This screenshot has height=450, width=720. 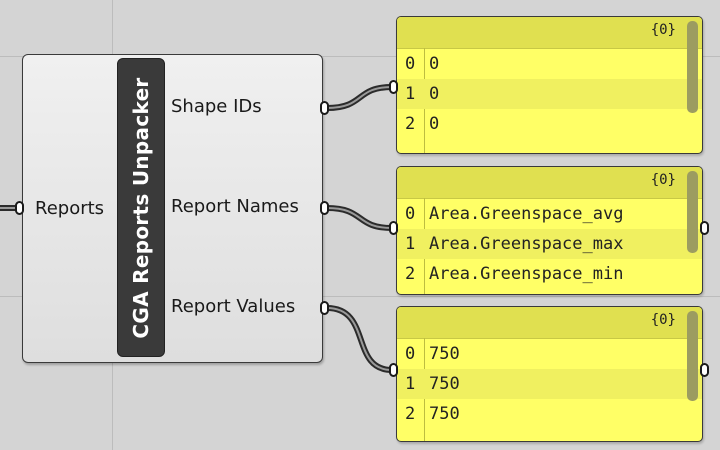 What do you see at coordinates (549, 64) in the screenshot?
I see `list-item: 0 0` at bounding box center [549, 64].